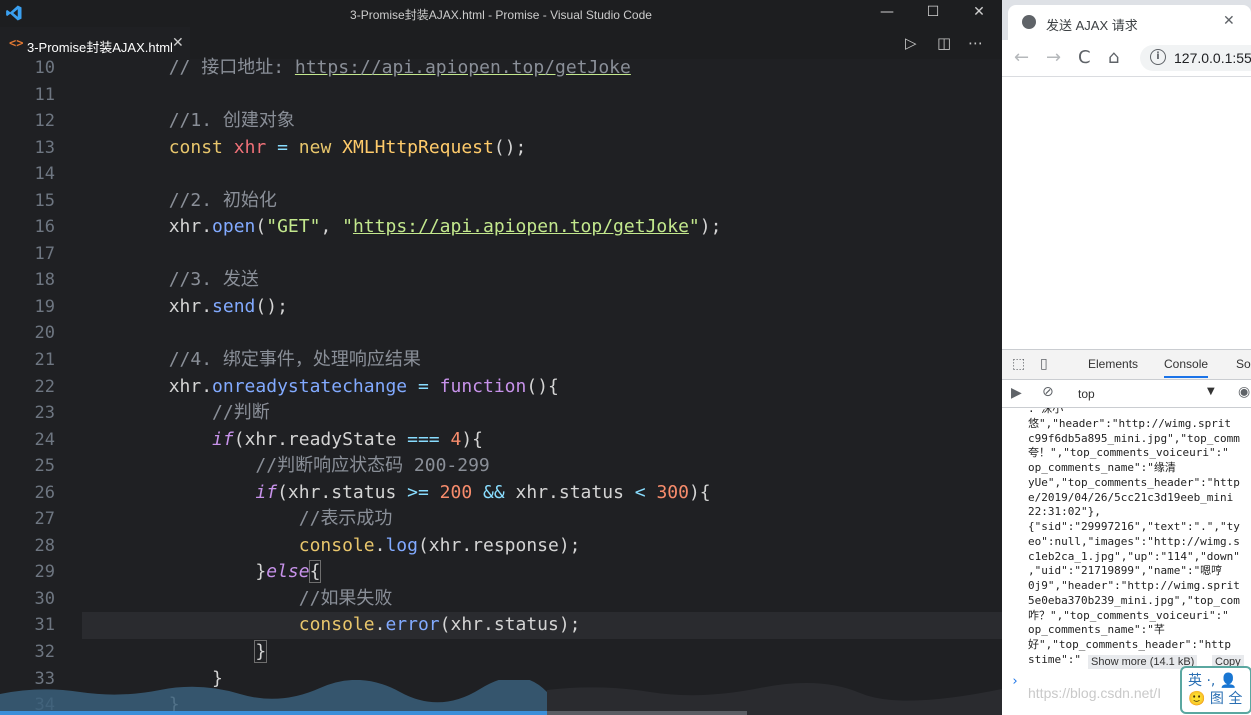  I want to click on html-file-icon: <>, so click(16, 43).